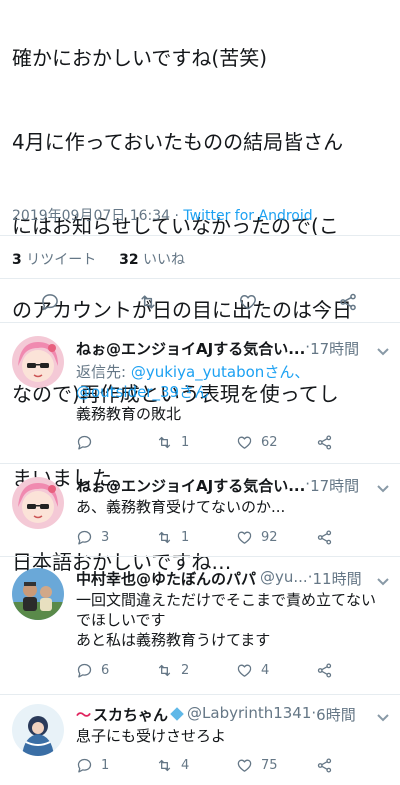 This screenshot has width=400, height=785. What do you see at coordinates (105, 765) in the screenshot?
I see `reply-count: 1` at bounding box center [105, 765].